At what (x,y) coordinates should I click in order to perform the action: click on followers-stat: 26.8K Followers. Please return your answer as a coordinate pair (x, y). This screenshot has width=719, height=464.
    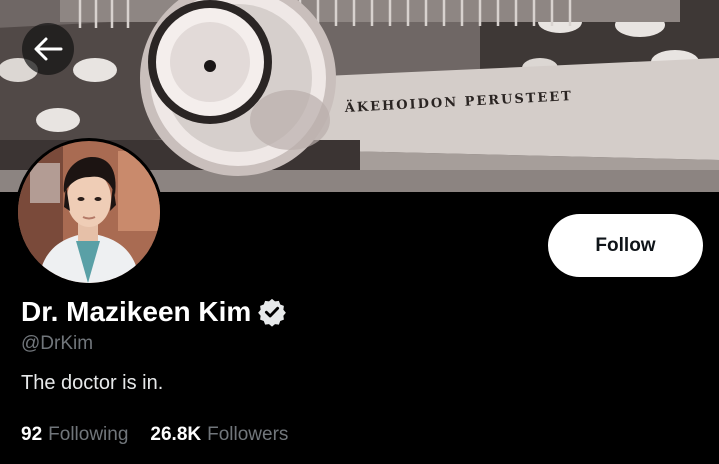
    Looking at the image, I should click on (219, 435).